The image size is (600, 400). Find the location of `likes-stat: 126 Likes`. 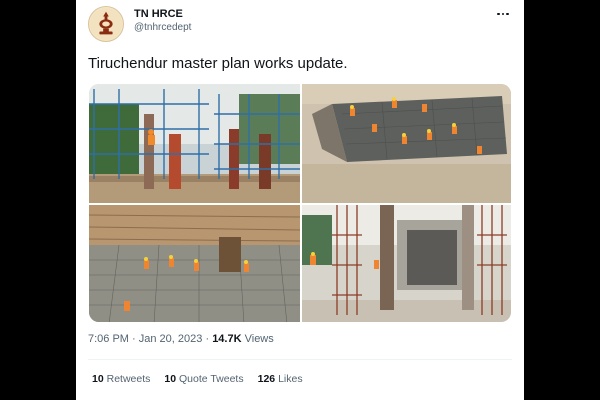

likes-stat: 126 Likes is located at coordinates (280, 379).